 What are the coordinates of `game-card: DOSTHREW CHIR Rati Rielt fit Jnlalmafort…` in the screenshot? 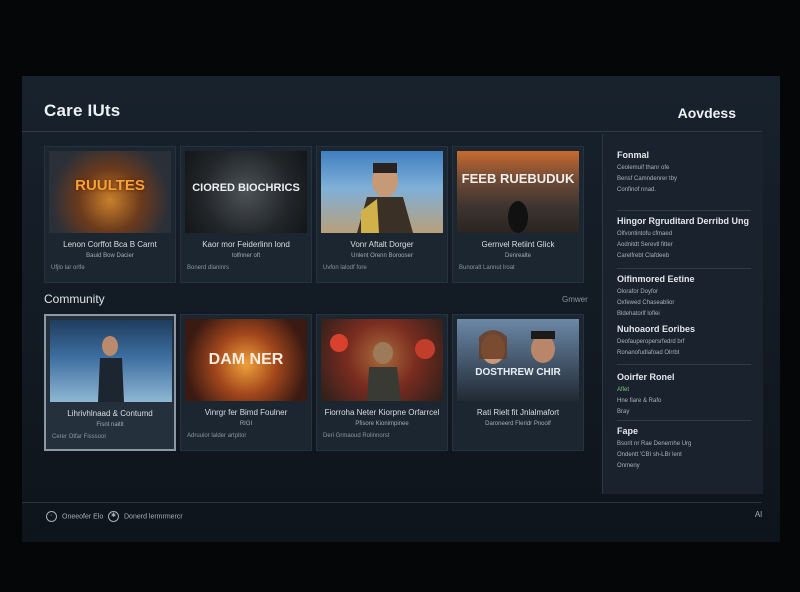 It's located at (518, 382).